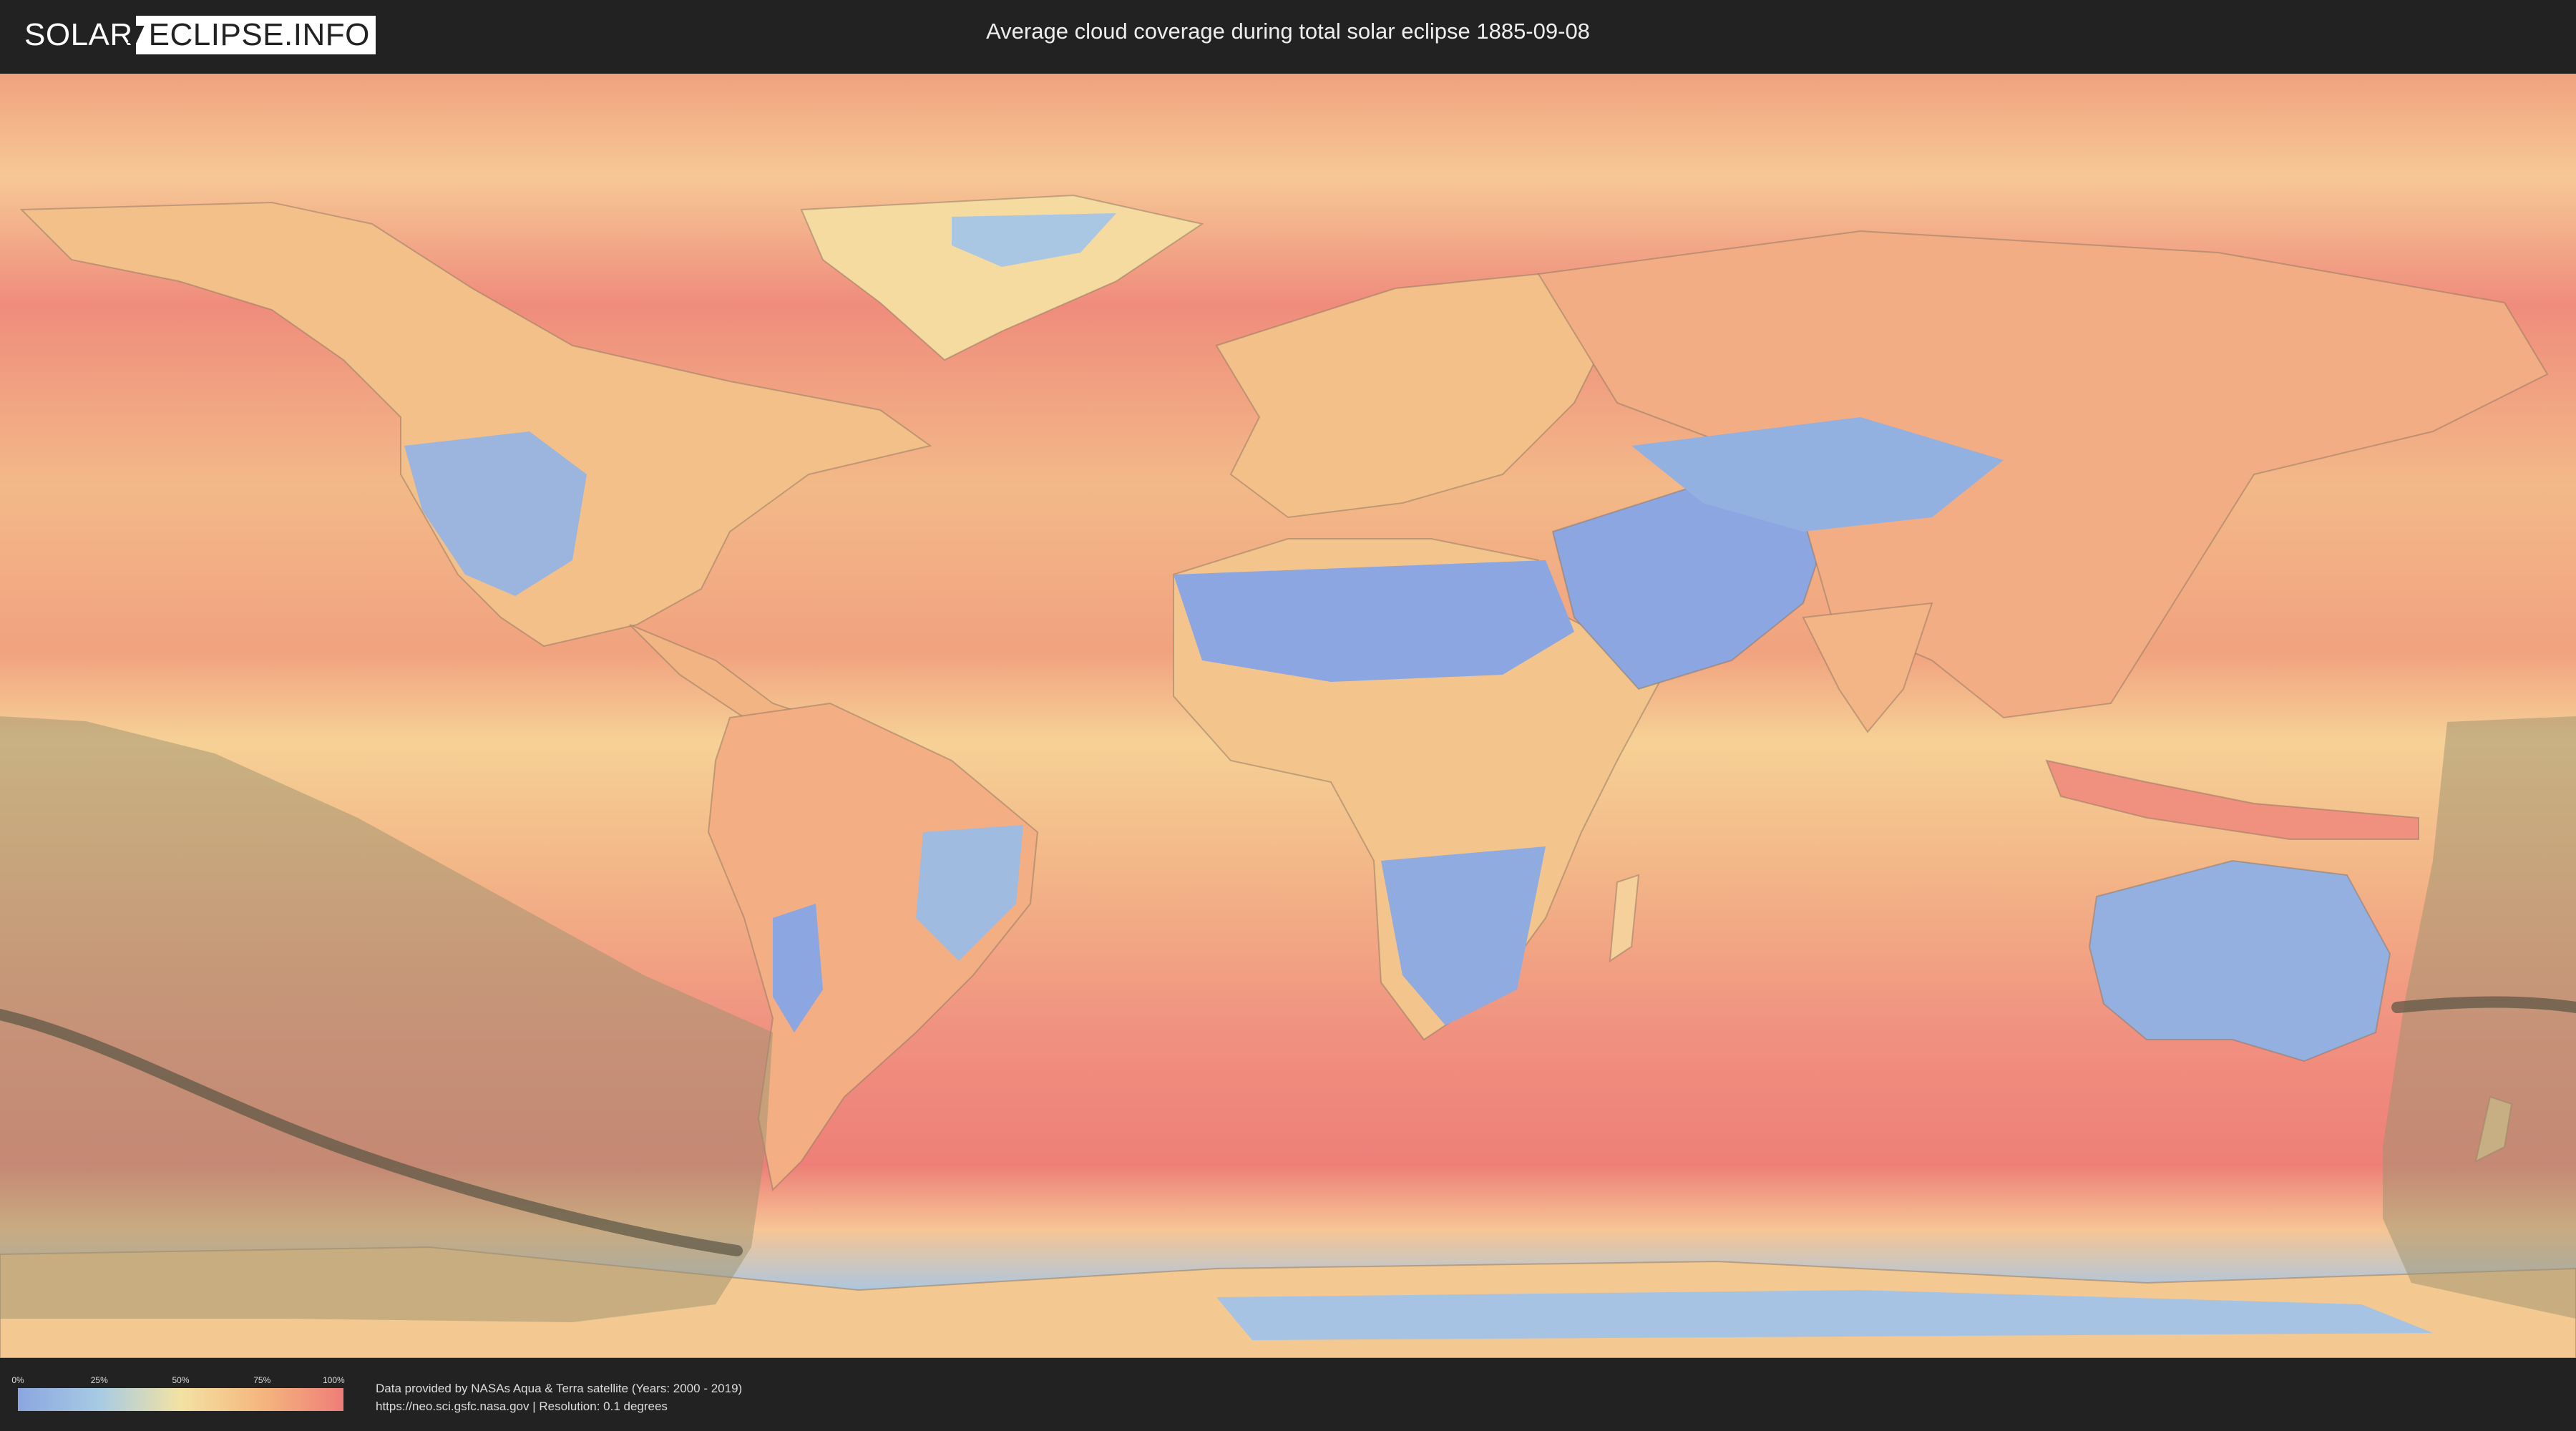 The height and width of the screenshot is (1431, 2576). Describe the element at coordinates (180, 1399) in the screenshot. I see `legend-color-bar` at that location.